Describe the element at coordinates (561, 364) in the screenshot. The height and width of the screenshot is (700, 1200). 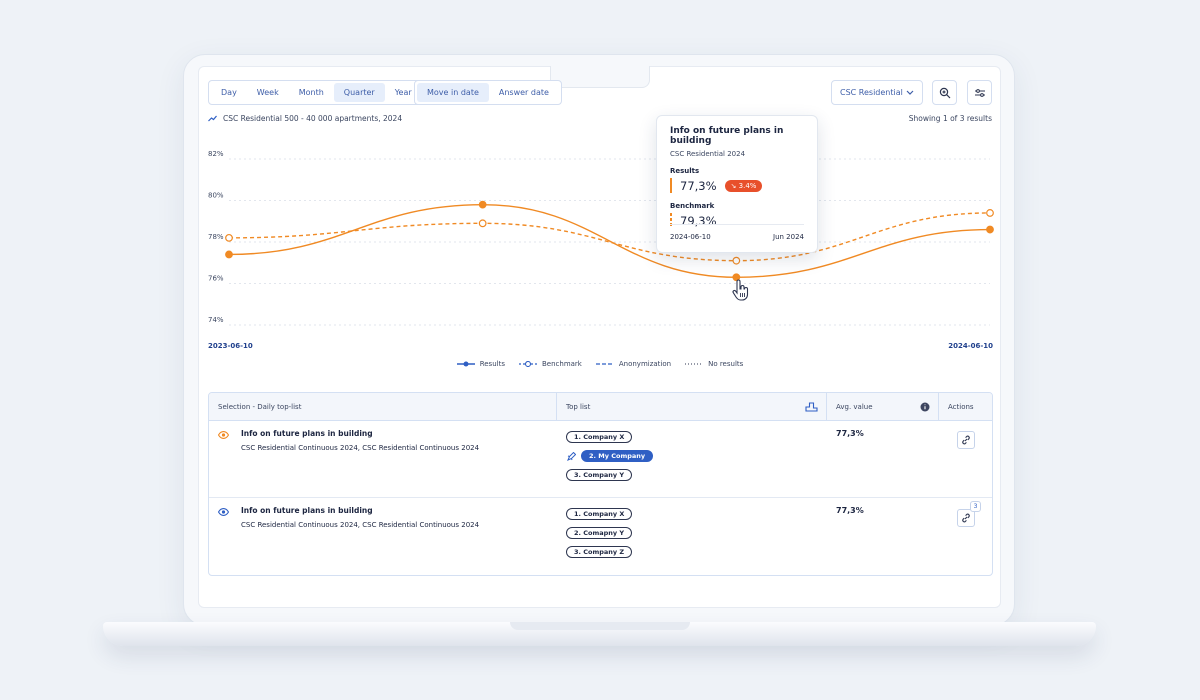
I see `legend-benchmark-label: Benchmark` at that location.